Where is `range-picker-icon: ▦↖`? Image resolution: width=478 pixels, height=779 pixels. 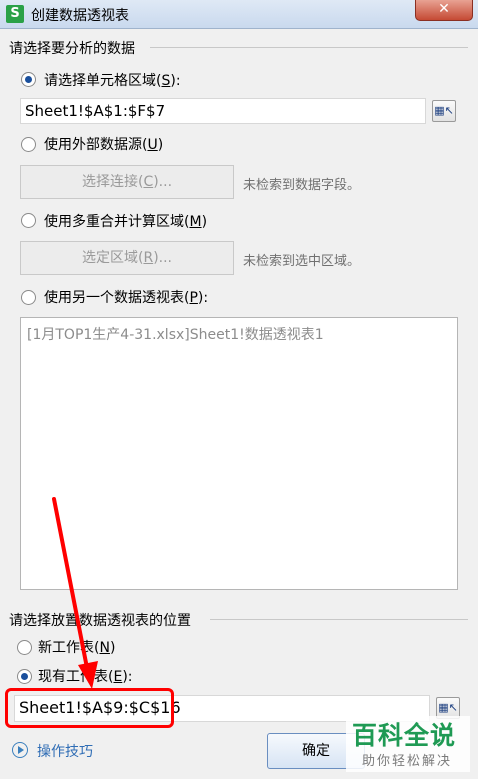
range-picker-icon: ▦↖ is located at coordinates (444, 111).